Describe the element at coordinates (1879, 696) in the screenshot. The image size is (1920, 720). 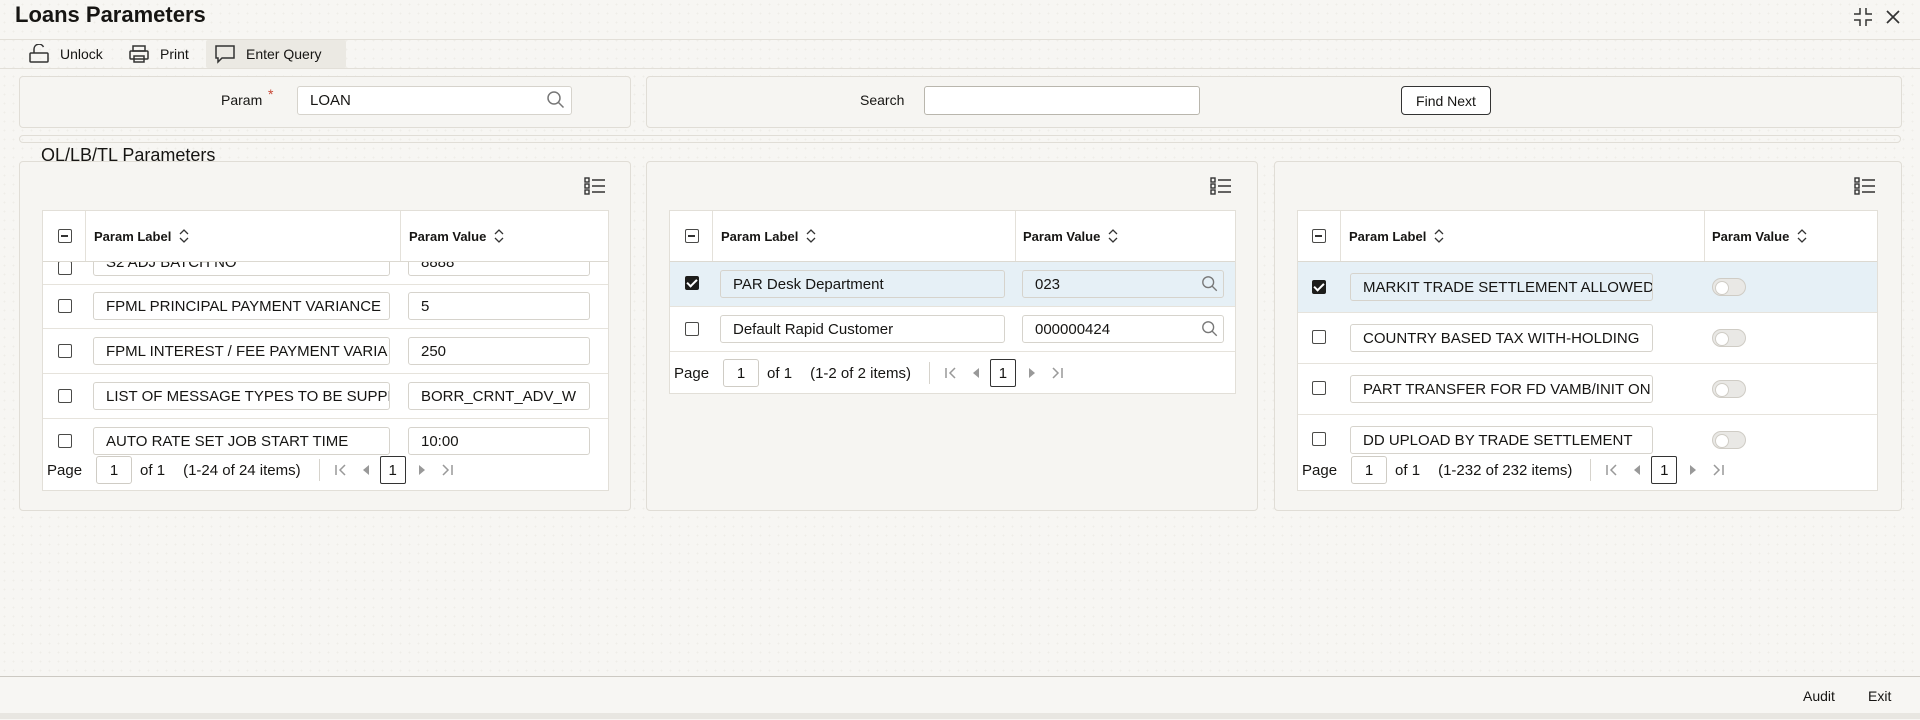
I see `exit-button: Exit` at that location.